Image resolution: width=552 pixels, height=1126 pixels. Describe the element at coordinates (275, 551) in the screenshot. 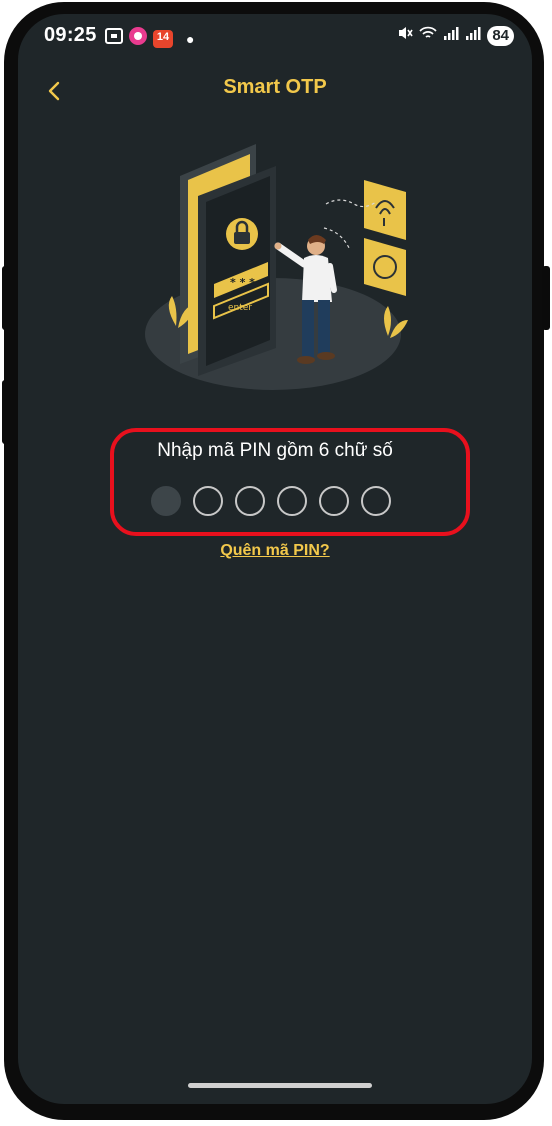

I see `forgot-pin-link: Quên mã PIN?` at that location.